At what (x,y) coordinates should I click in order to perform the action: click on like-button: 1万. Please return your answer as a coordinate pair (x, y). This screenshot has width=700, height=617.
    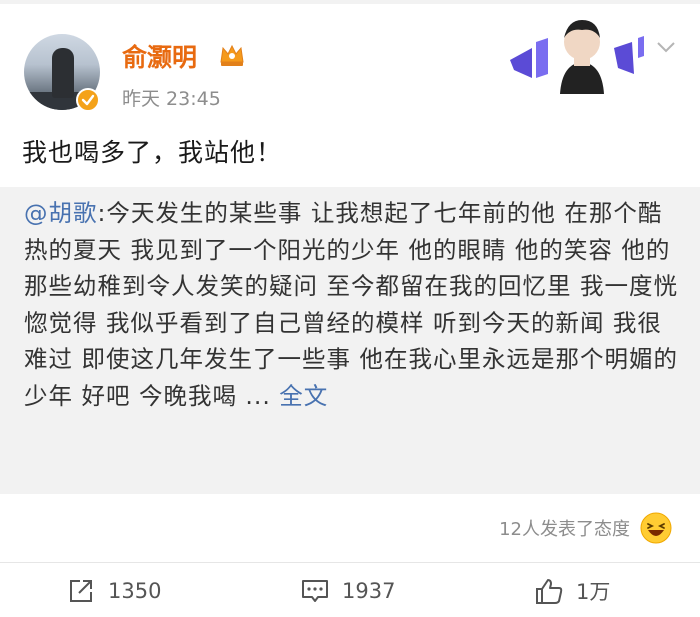
    Looking at the image, I should click on (572, 591).